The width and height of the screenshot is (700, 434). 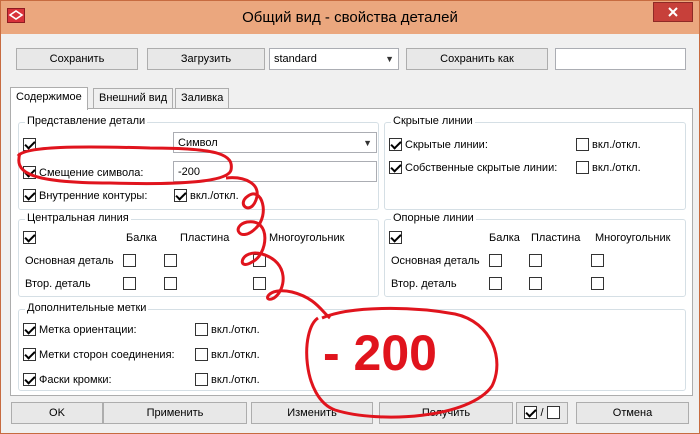 What do you see at coordinates (29, 329) in the screenshot?
I see `orientation-mark-checkbox` at bounding box center [29, 329].